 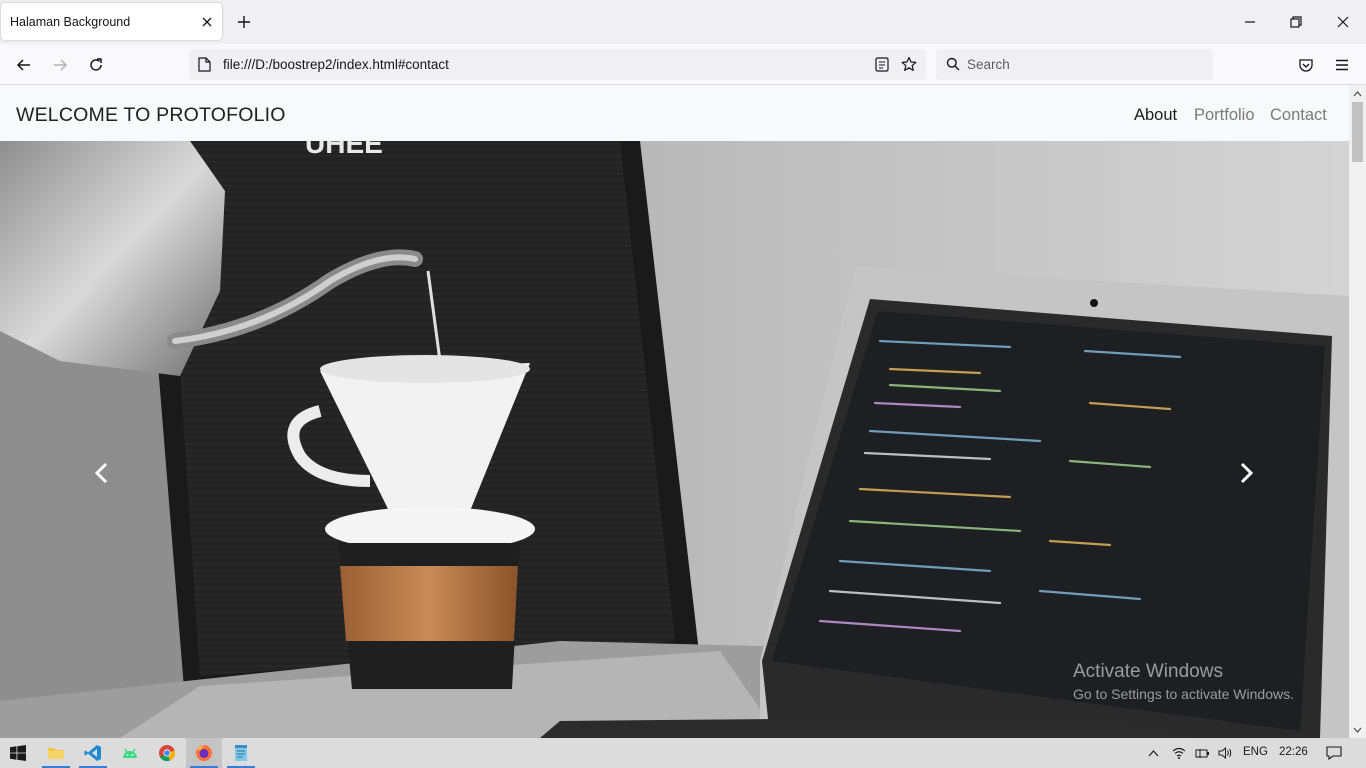 I want to click on bookmark-star-icon, so click(x=909, y=66).